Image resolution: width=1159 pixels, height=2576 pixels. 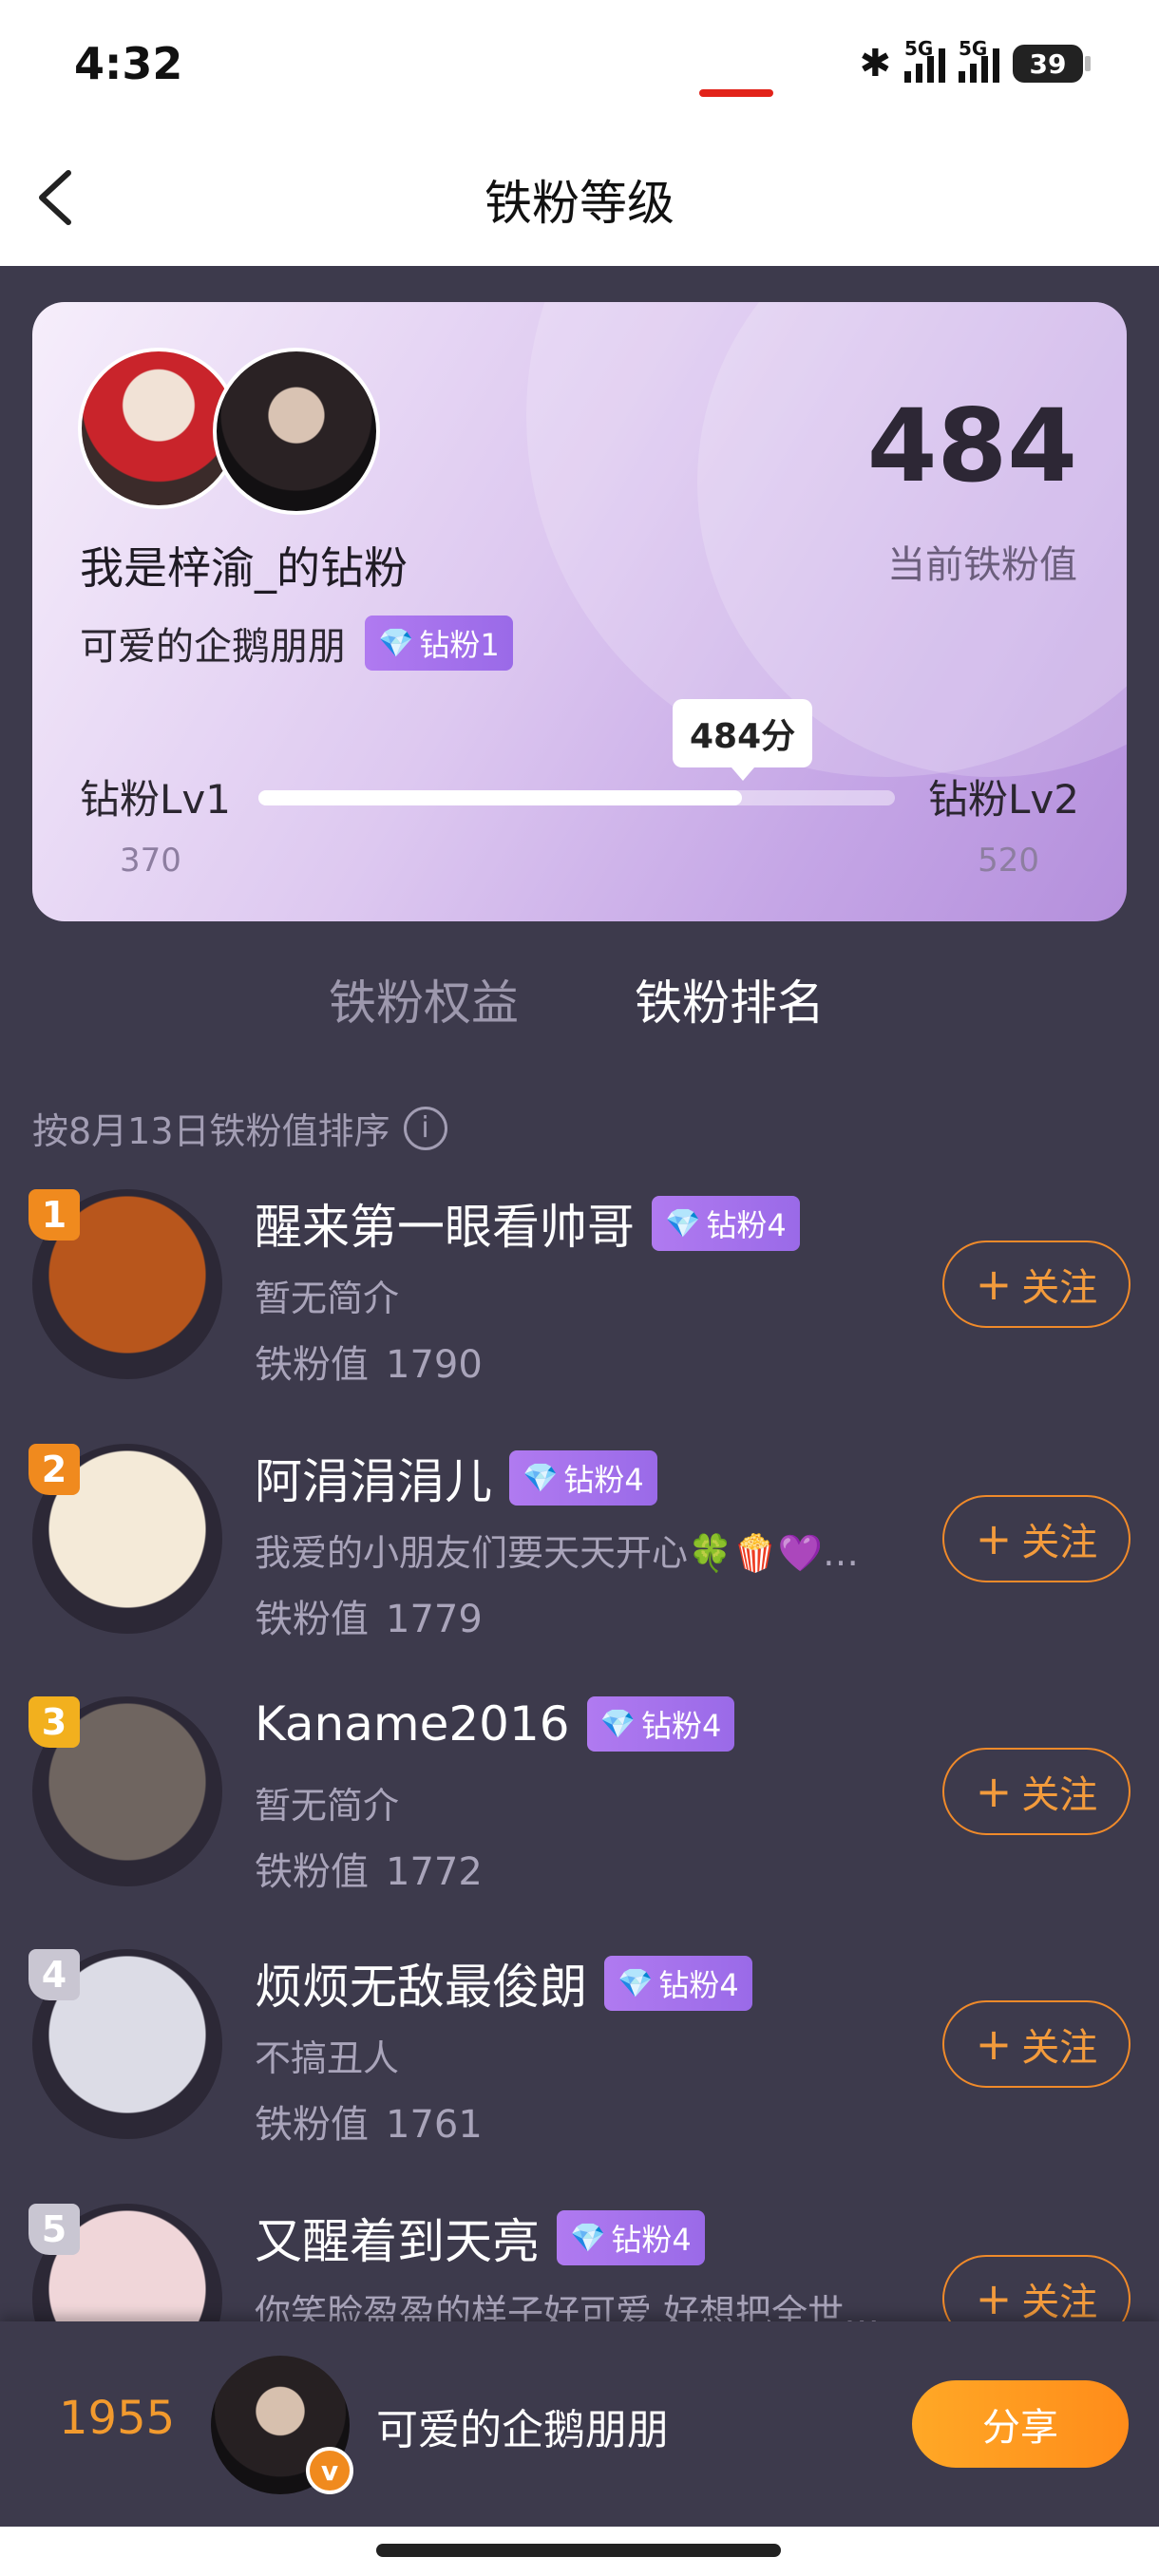 I want to click on my-name: 可爱的企鹅朋朋, so click(x=522, y=2430).